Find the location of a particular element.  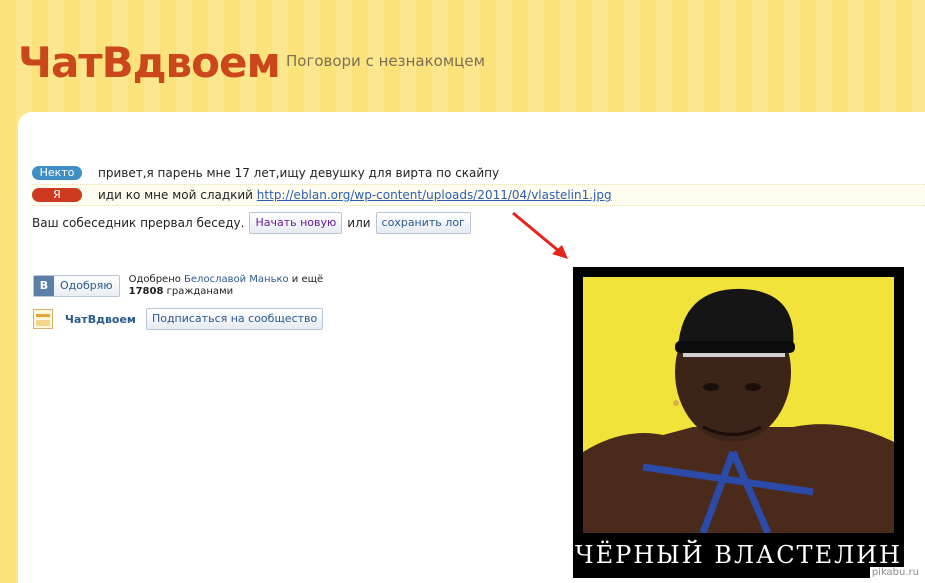

poster-image is located at coordinates (738, 405).